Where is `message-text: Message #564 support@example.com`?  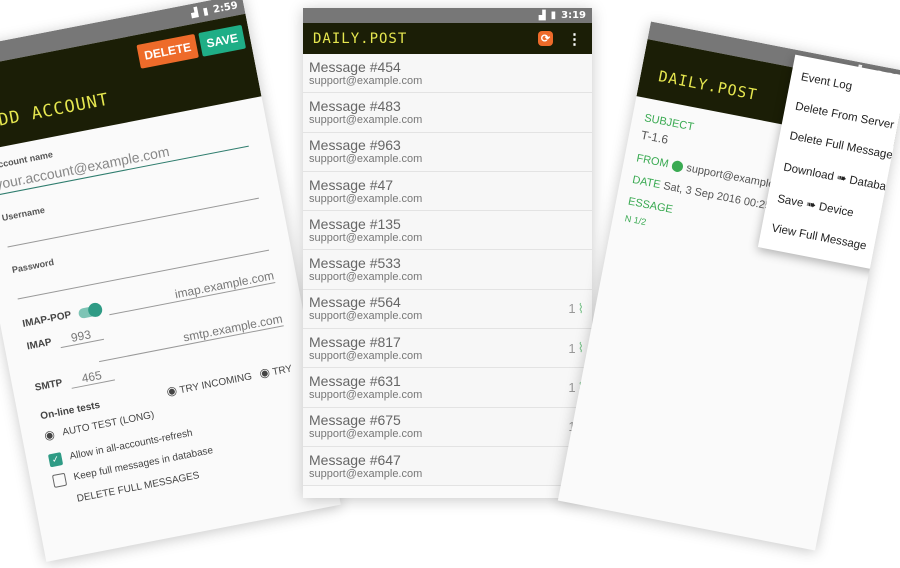
message-text: Message #564 support@example.com is located at coordinates (365, 308).